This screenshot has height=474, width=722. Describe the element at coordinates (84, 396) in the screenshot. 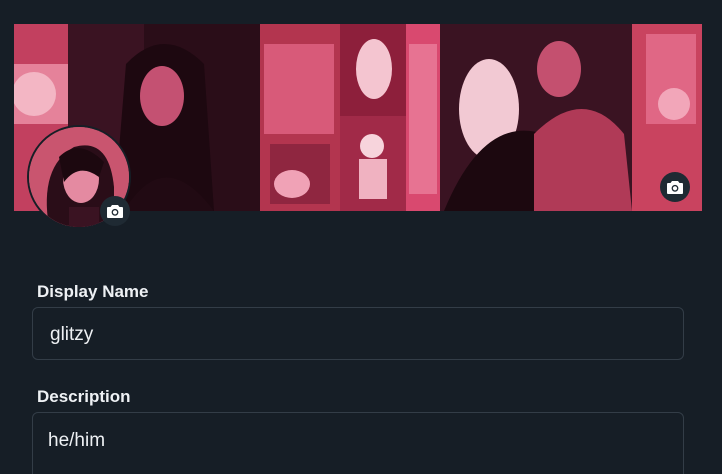

I see `description-label: Description` at that location.